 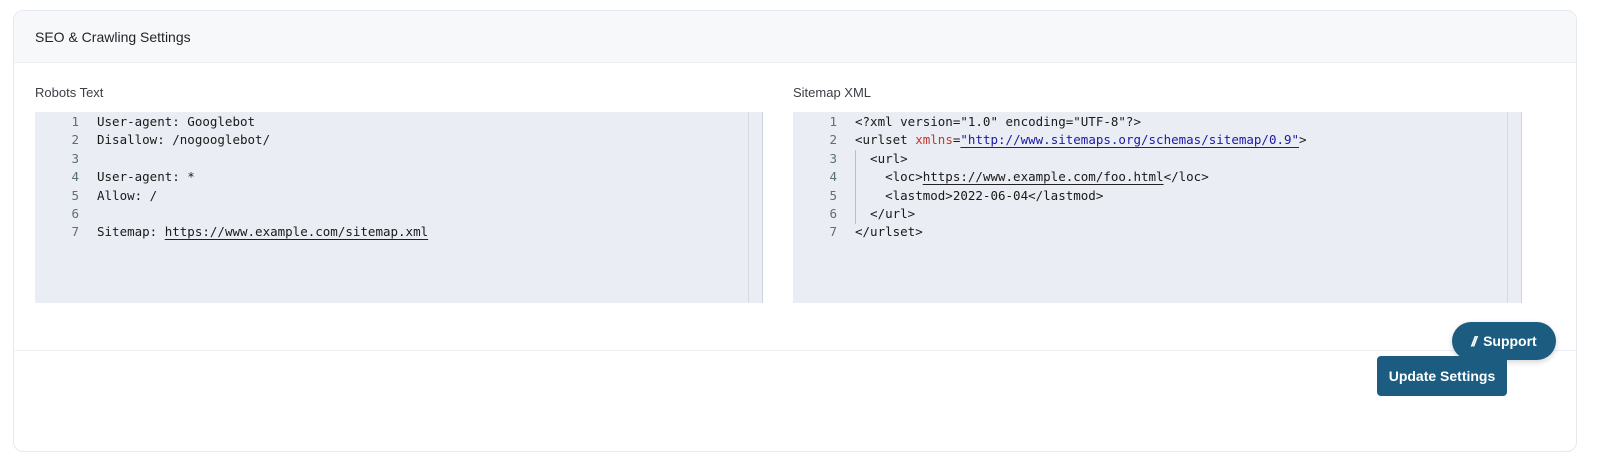 I want to click on code-text: <url>, so click(x=881, y=159).